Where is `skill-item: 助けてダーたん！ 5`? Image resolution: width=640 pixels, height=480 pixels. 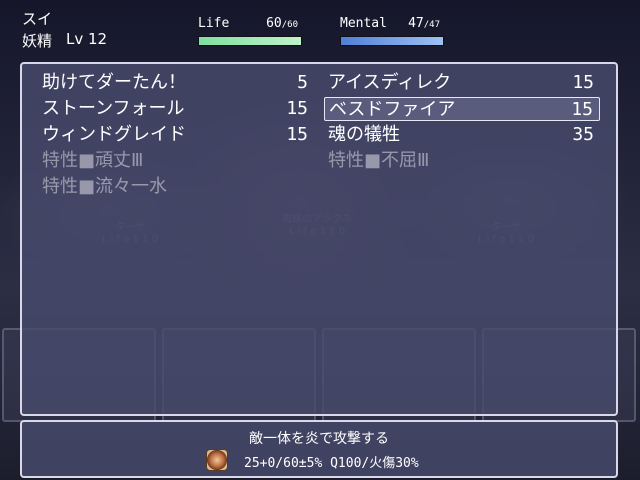
skill-item: 助けてダーたん！ 5 is located at coordinates (176, 83).